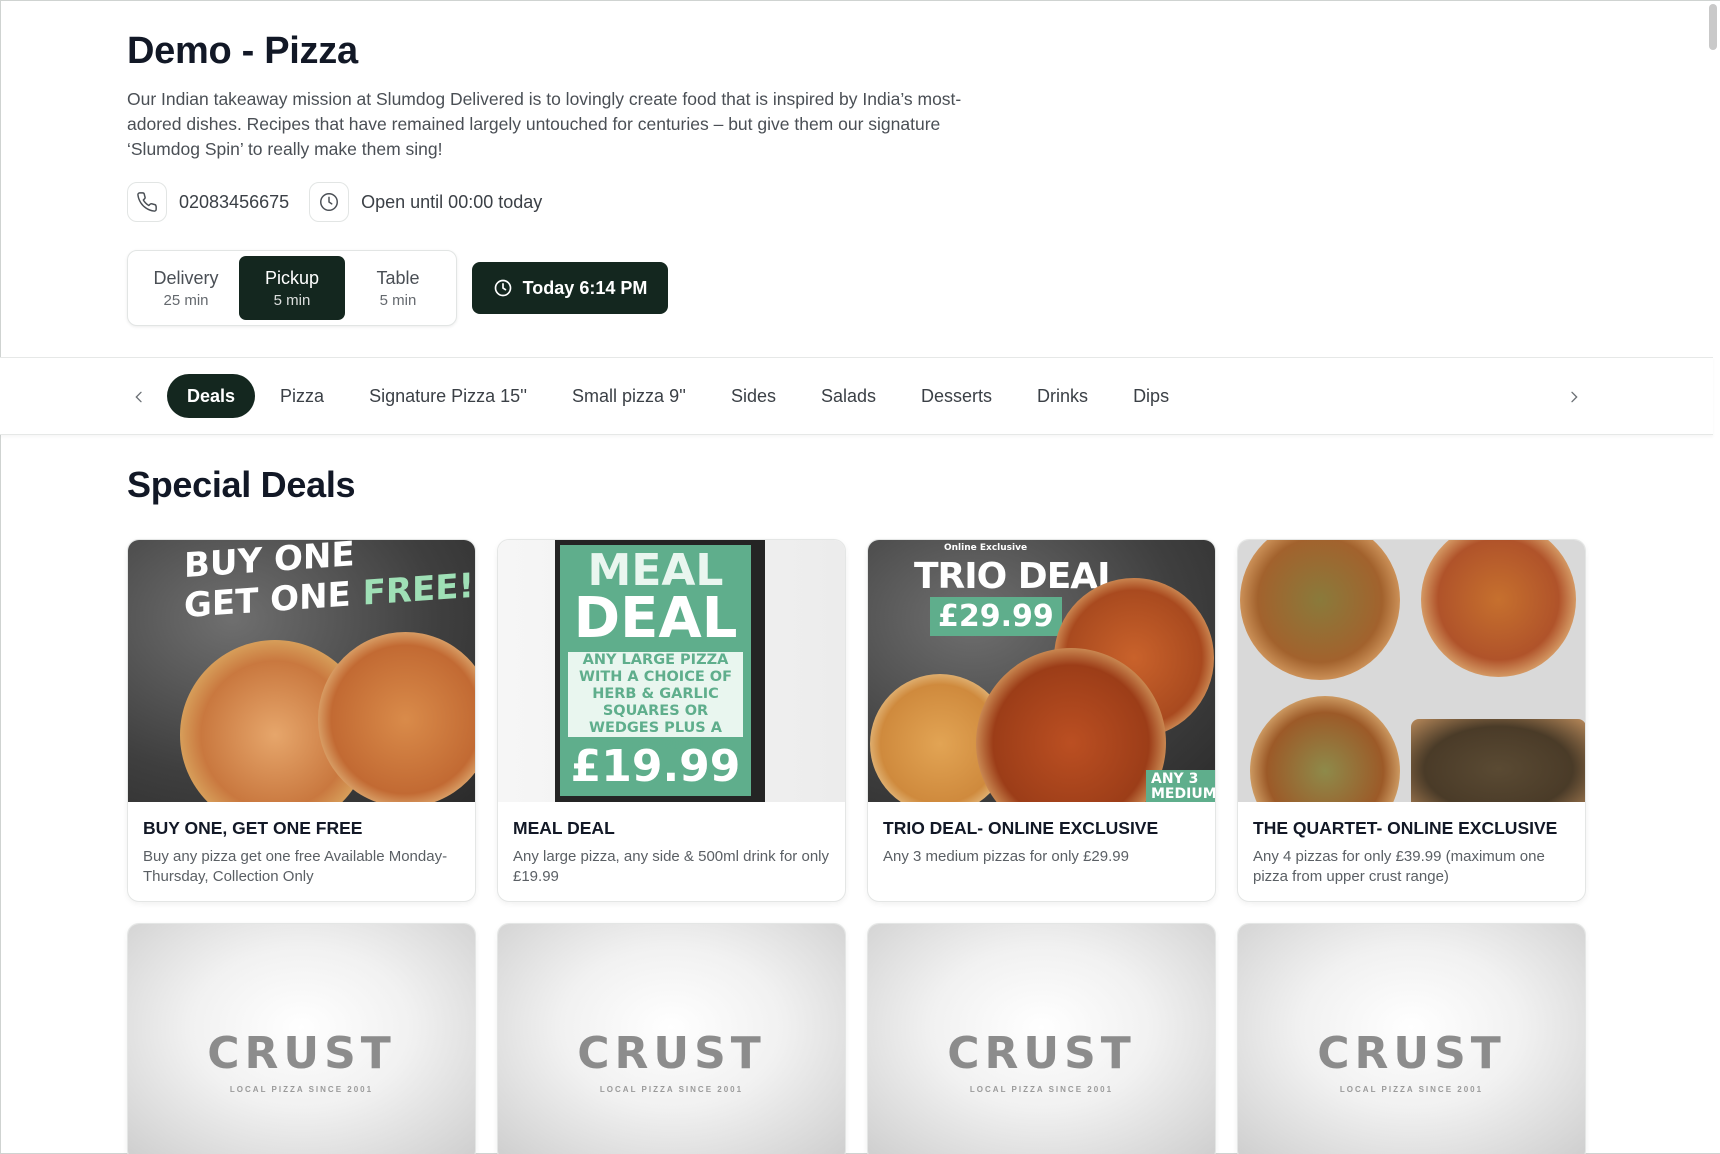 The height and width of the screenshot is (1154, 1720). I want to click on schedule-time-label: Today 6:14 PM, so click(585, 287).